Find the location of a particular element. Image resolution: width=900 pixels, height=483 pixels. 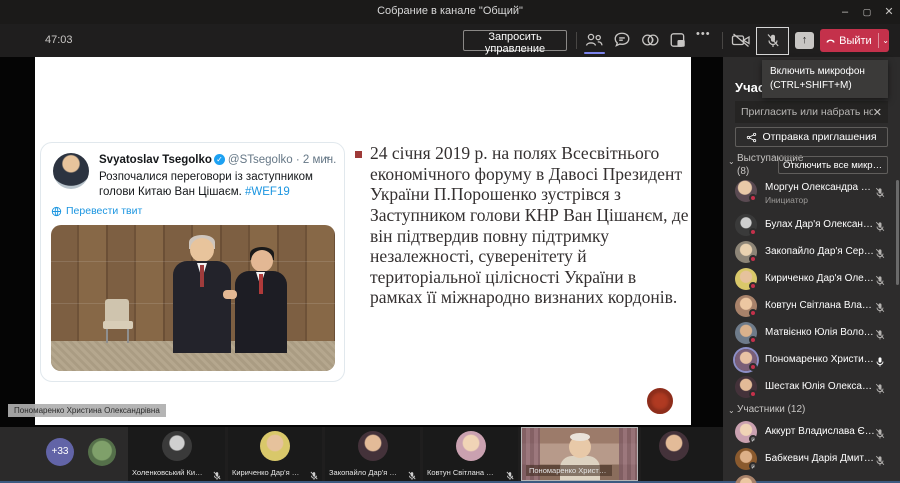

participants-active-underline is located at coordinates (594, 53).